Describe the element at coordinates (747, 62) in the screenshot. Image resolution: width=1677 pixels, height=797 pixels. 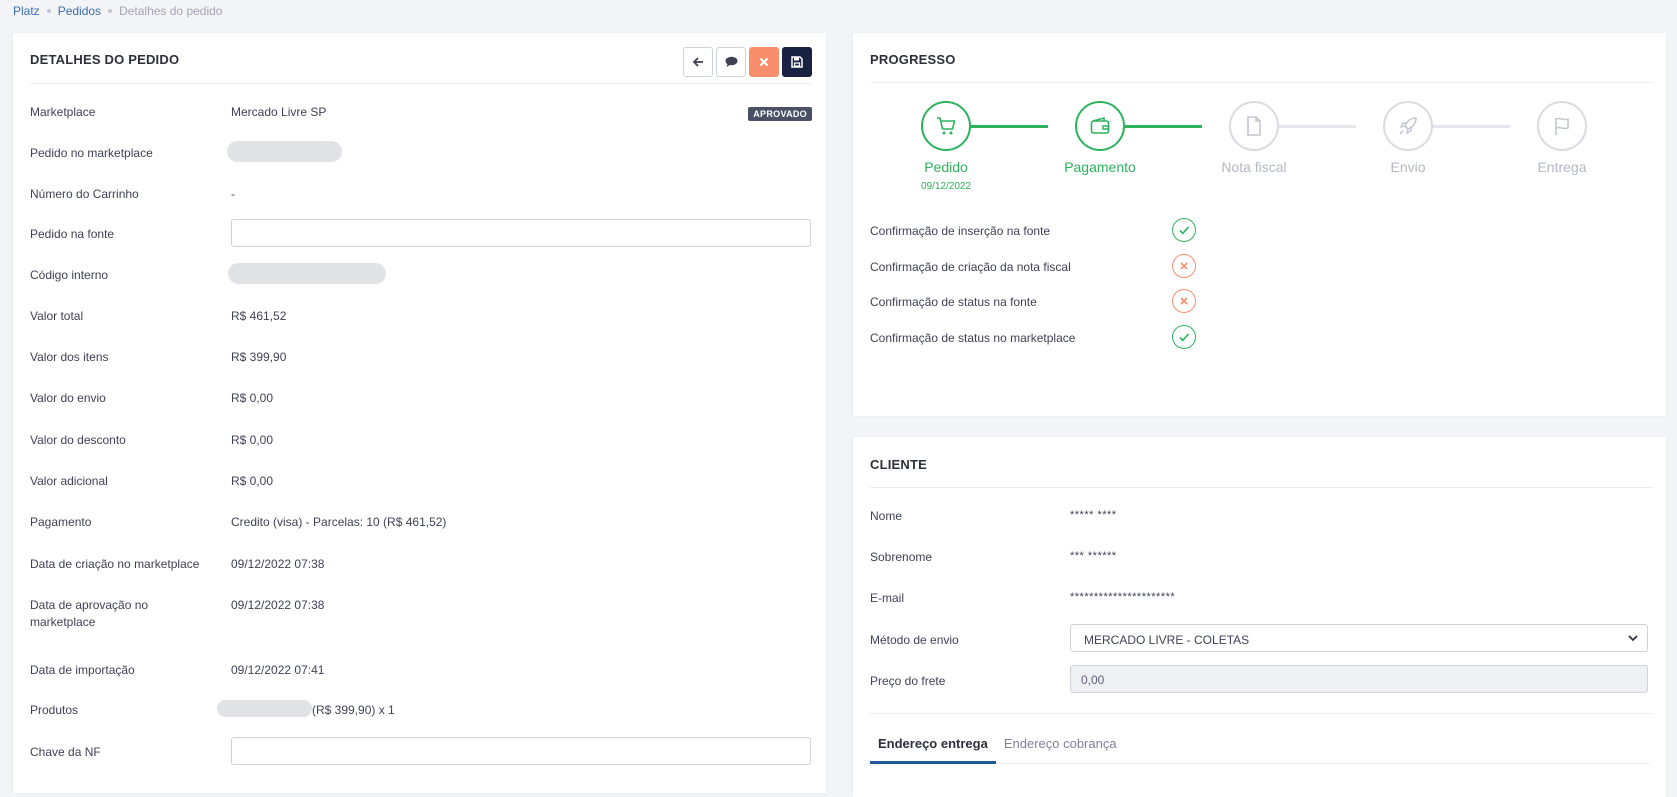
I see `order-toolbar` at that location.